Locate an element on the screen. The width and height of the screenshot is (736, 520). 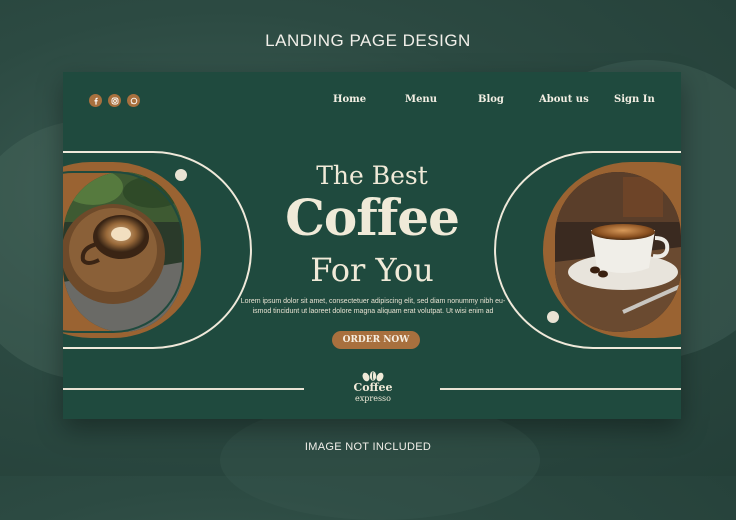
nav-menu: Menu is located at coordinates (421, 99).